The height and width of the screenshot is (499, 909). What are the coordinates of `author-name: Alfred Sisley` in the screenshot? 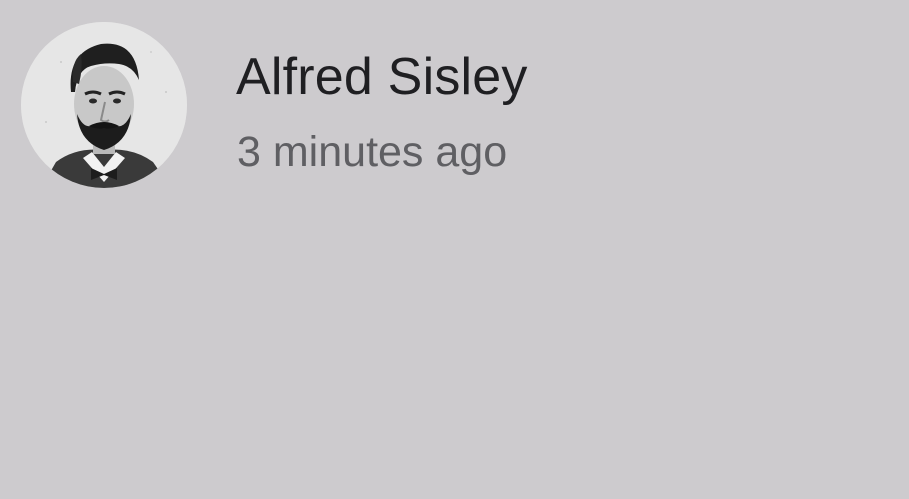 It's located at (382, 77).